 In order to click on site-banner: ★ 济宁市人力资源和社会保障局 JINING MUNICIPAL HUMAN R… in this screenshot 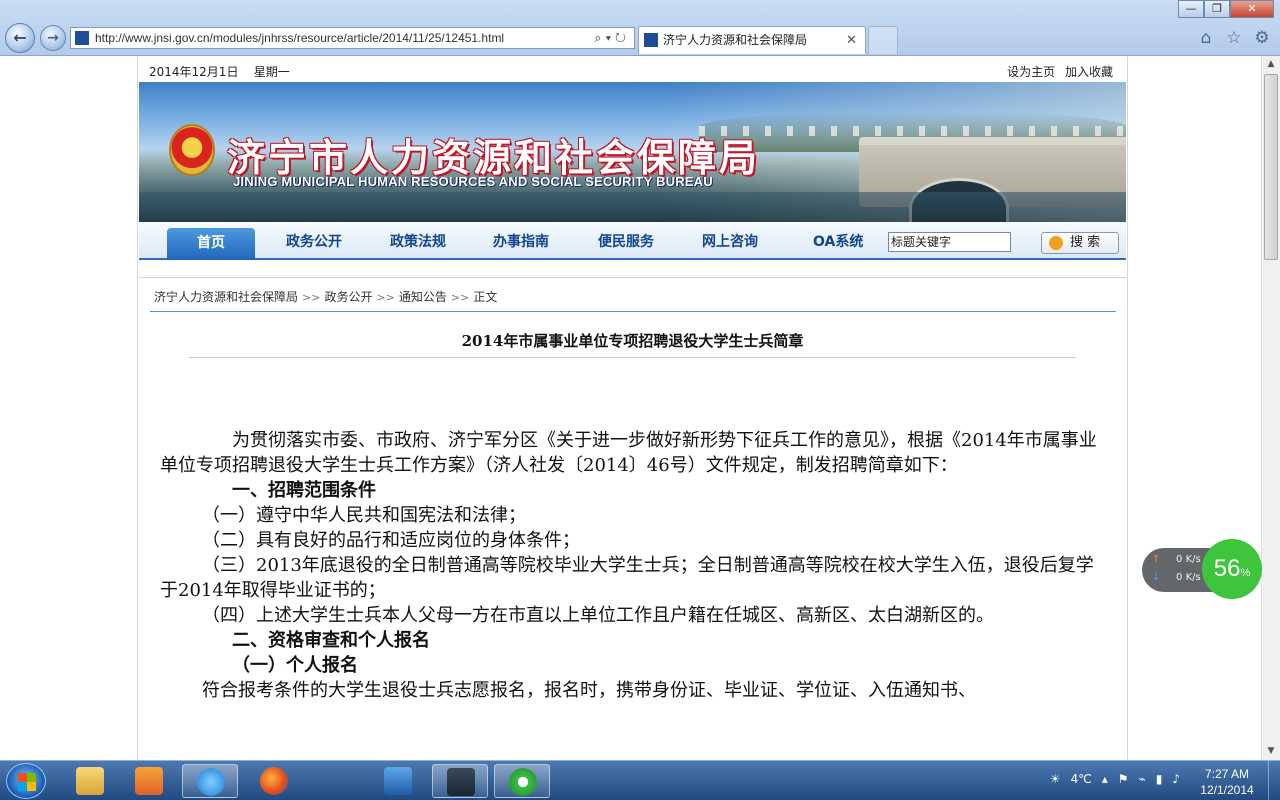, I will do `click(632, 152)`.